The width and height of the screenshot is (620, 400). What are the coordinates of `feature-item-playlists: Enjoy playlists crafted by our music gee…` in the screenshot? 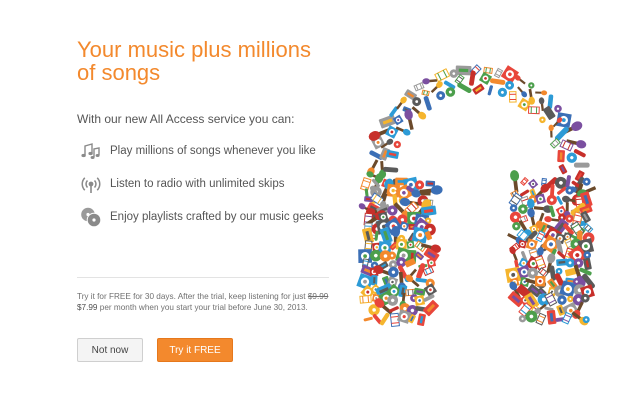 It's located at (201, 217).